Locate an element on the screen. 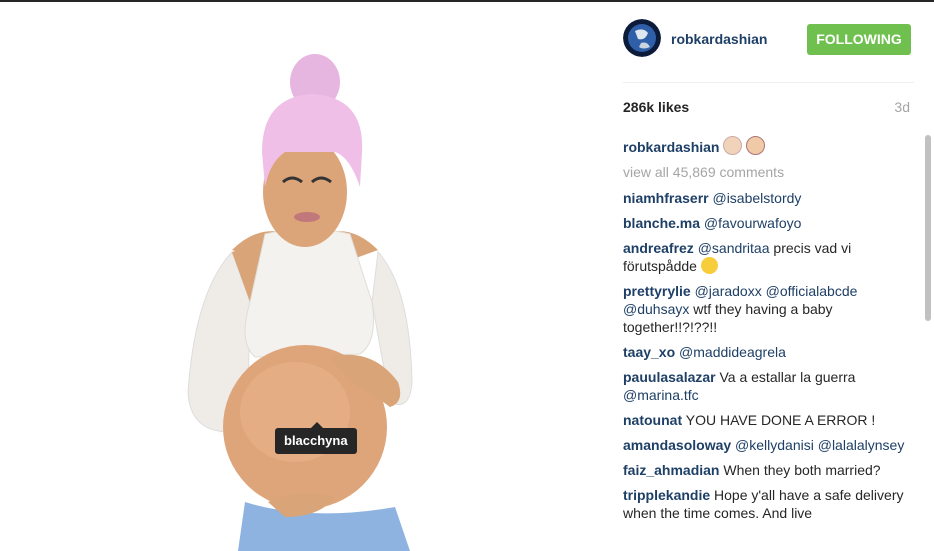  comment-text: YOU HAVE DONE A ERROR ! is located at coordinates (779, 420).